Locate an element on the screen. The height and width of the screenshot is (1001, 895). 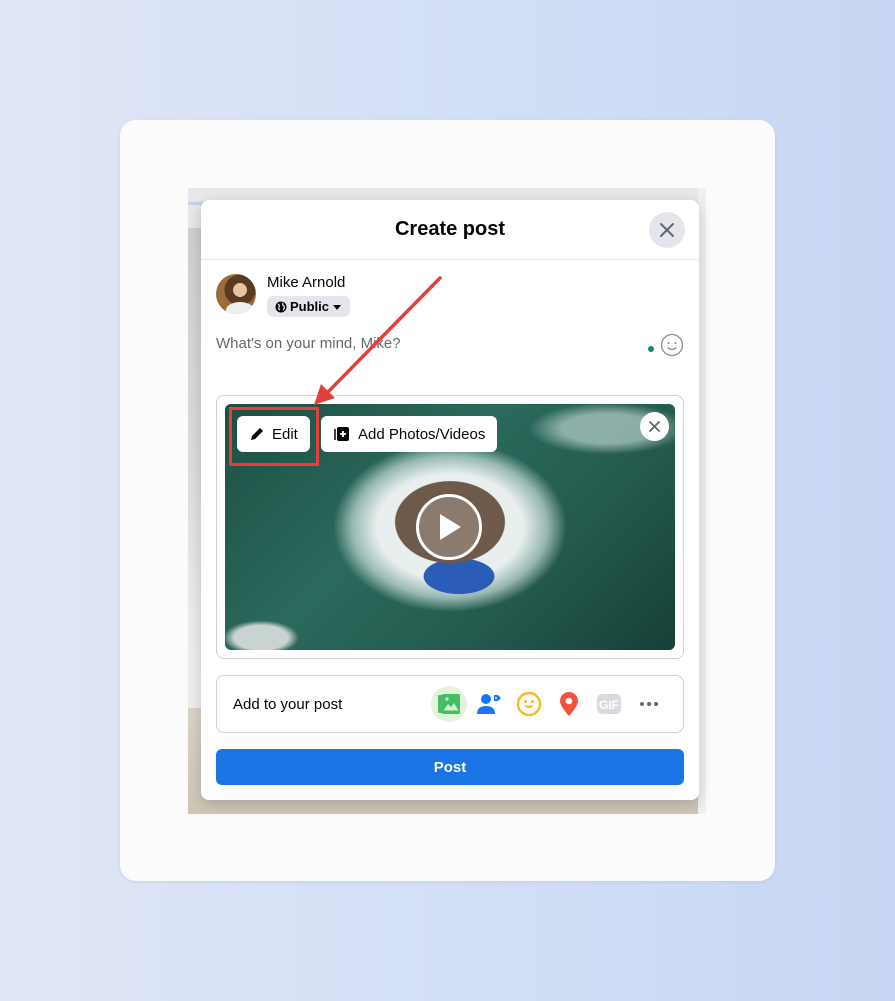
remove-media-button is located at coordinates (654, 426).